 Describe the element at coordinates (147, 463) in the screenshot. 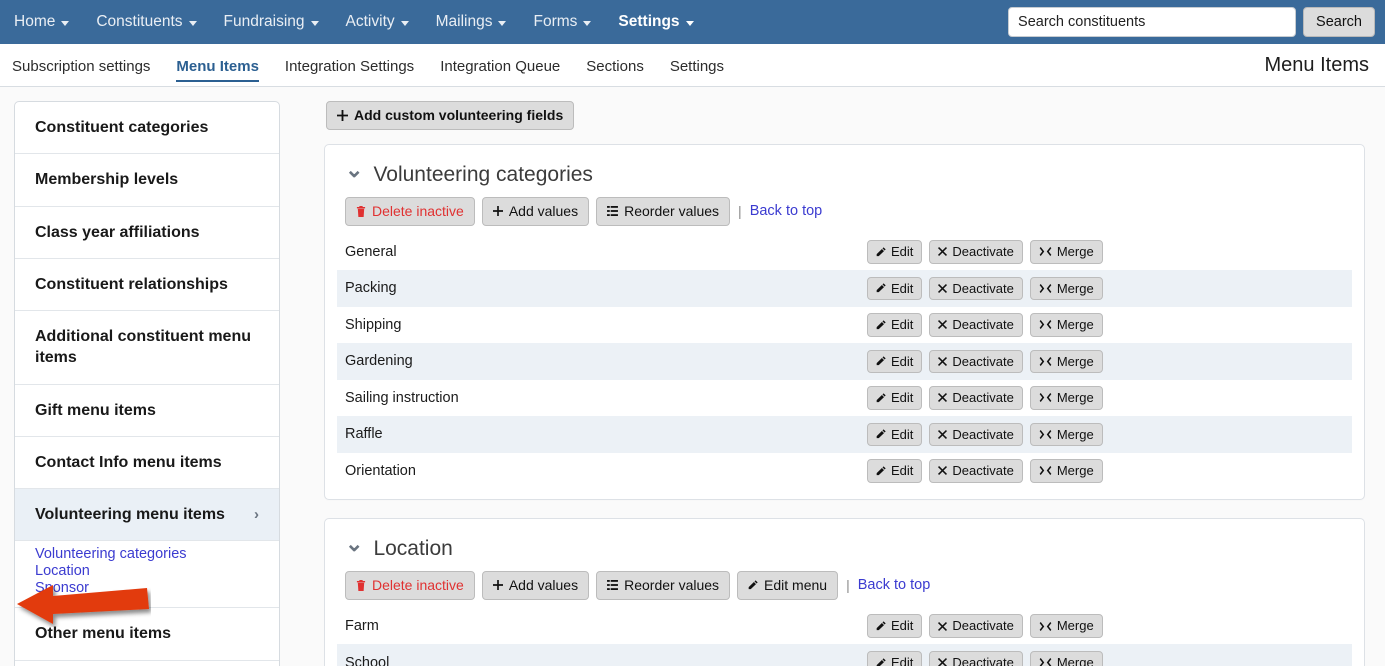

I see `sidebar-item-contact-info-menu-items: Contact Info menu items` at that location.